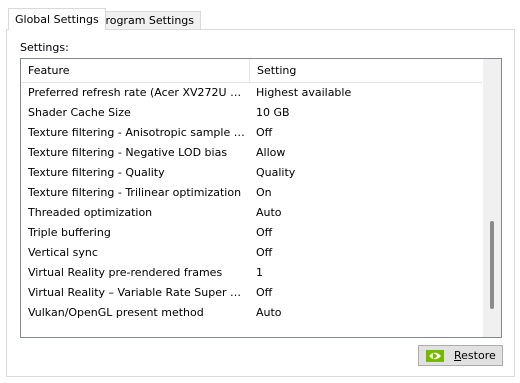  What do you see at coordinates (366, 70) in the screenshot?
I see `column-header-setting: Setting` at bounding box center [366, 70].